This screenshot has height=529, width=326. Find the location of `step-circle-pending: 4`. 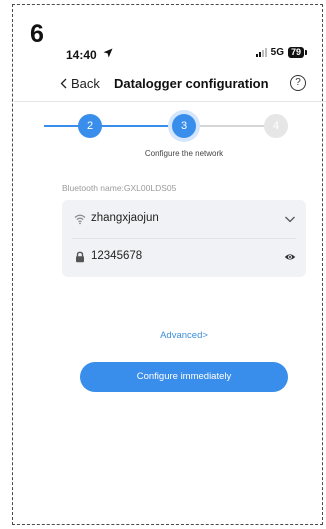

step-circle-pending: 4 is located at coordinates (276, 126).